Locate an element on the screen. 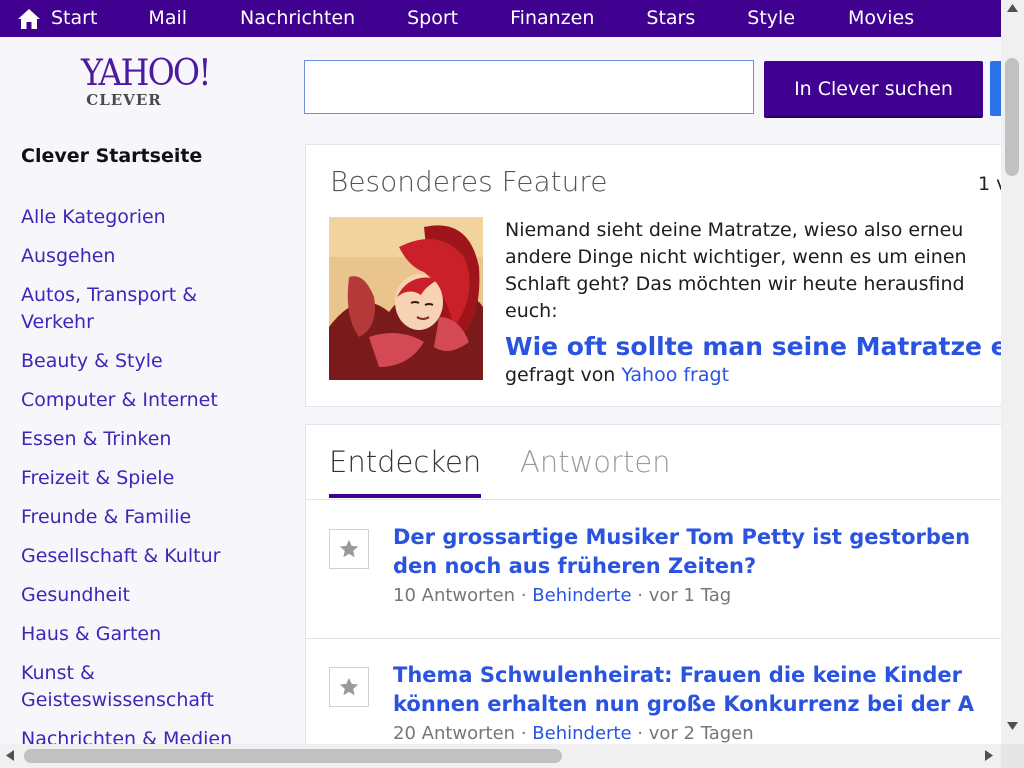 The width and height of the screenshot is (1024, 768). sidebar-item-computer: Computer & Internet is located at coordinates (156, 400).